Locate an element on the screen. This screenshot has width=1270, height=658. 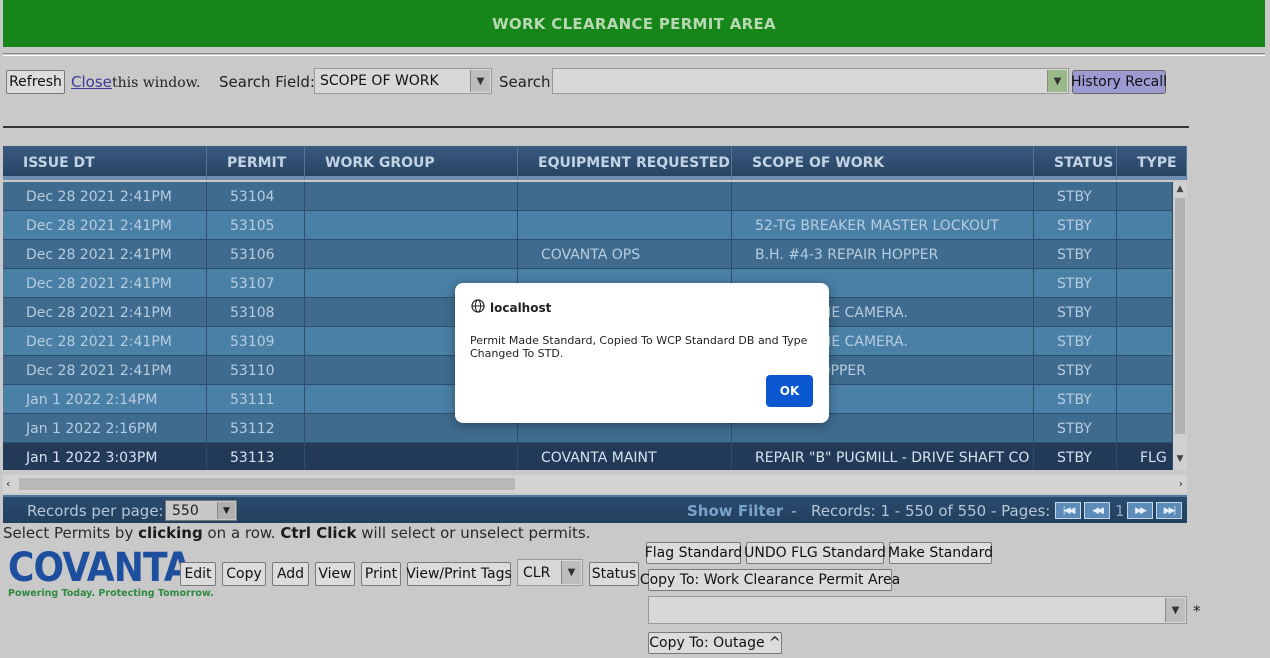
dialog-header: localhost is located at coordinates (511, 307).